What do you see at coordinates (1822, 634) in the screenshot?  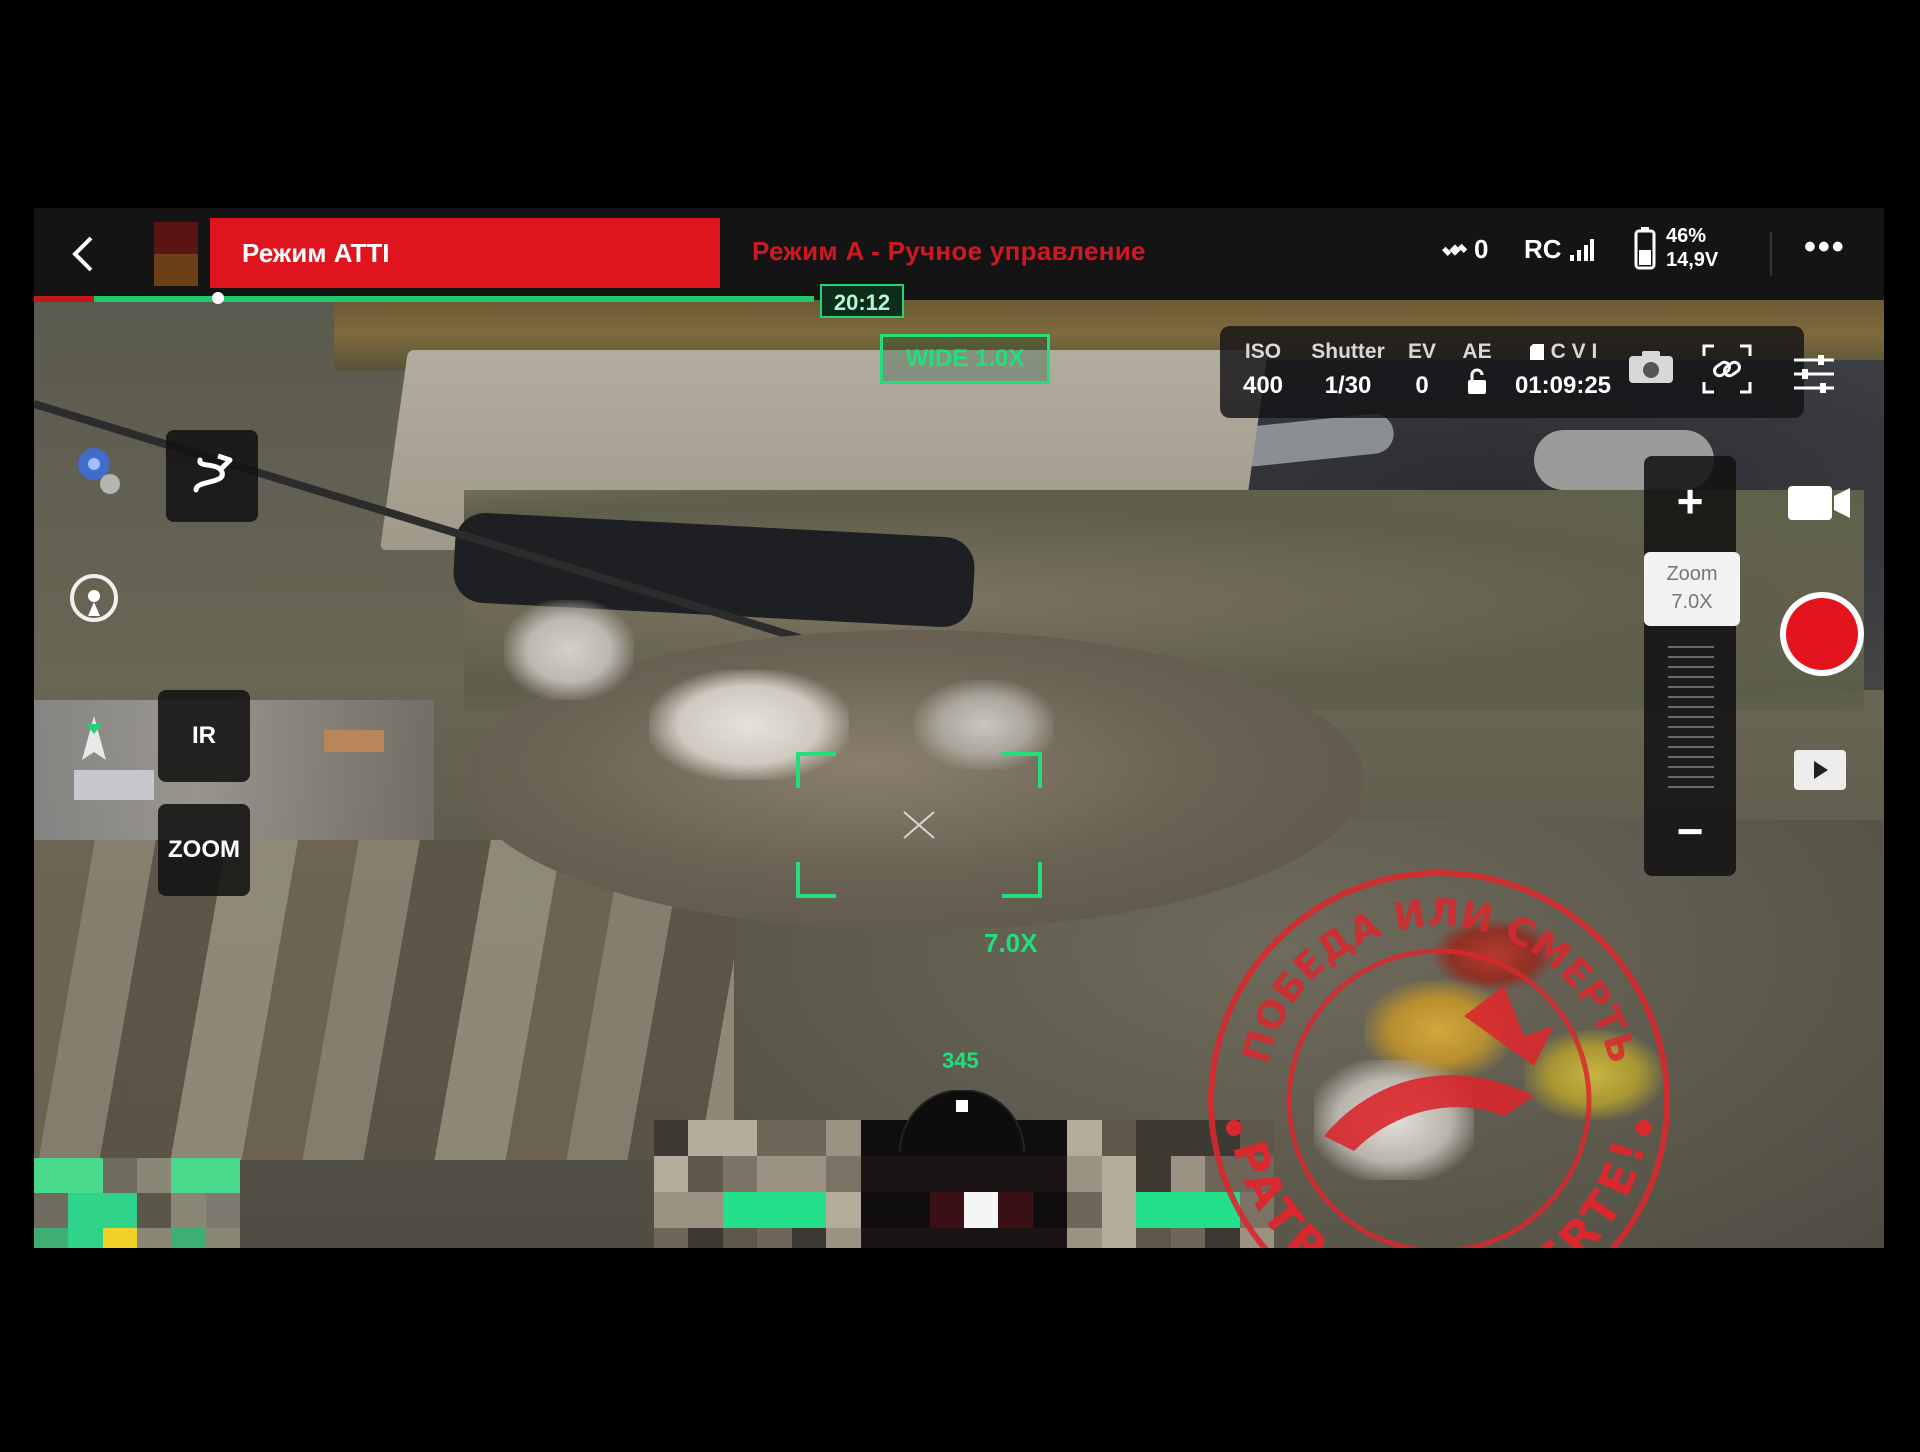 I see `record-button` at bounding box center [1822, 634].